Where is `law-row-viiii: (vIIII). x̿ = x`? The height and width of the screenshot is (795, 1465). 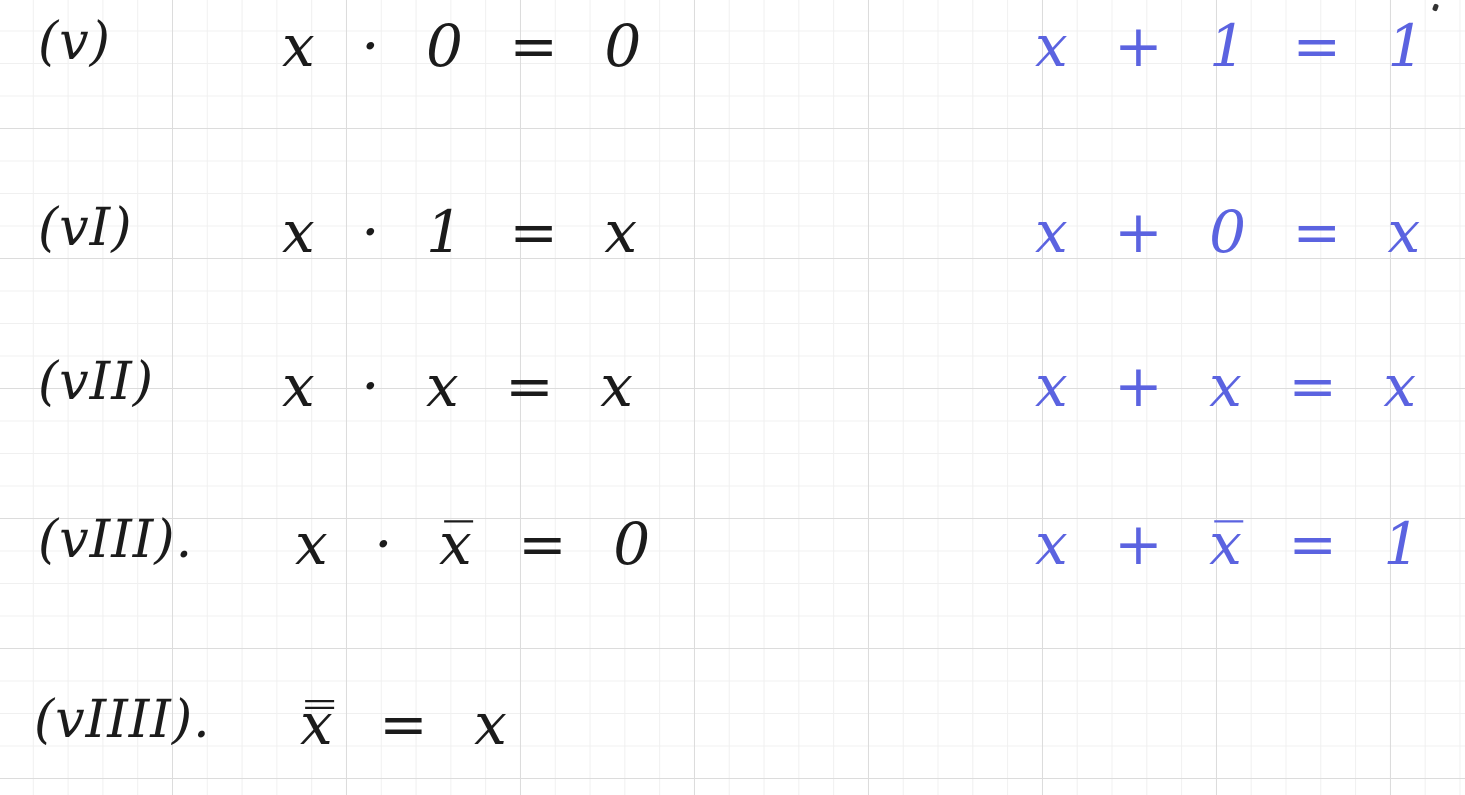 law-row-viiii: (vIIII). x̿ = x is located at coordinates (732, 725).